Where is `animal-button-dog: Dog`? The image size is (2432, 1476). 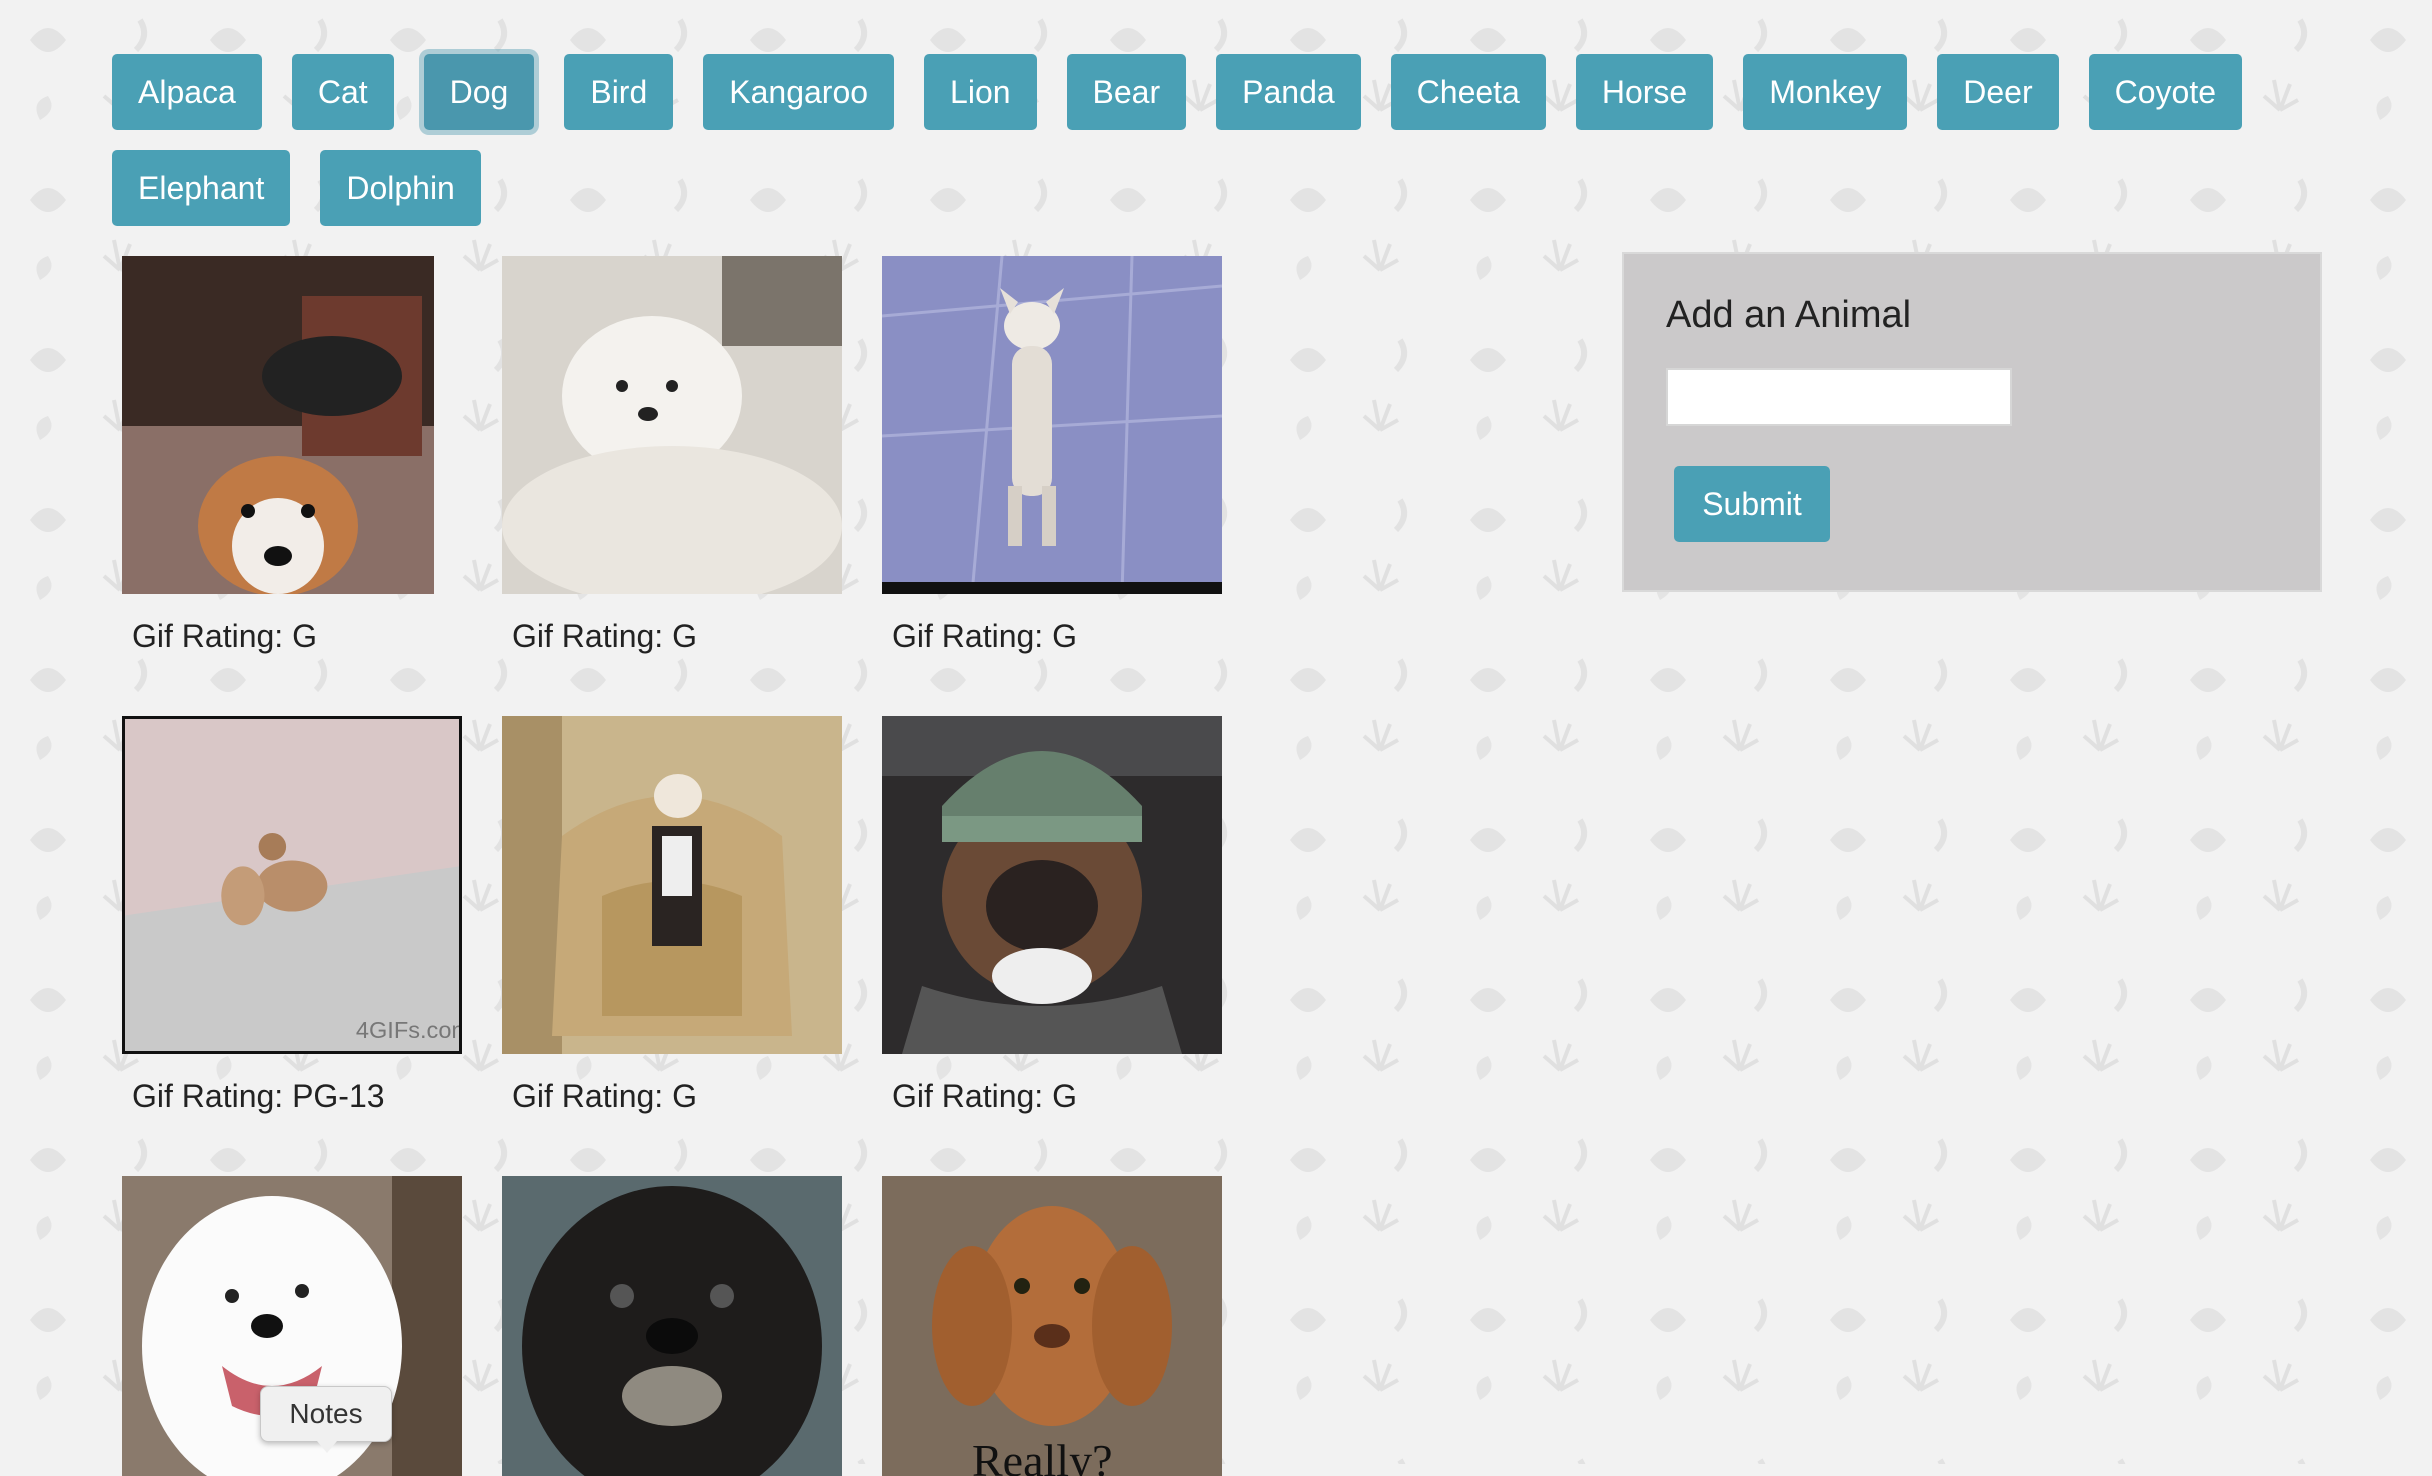
animal-button-dog: Dog is located at coordinates (479, 92).